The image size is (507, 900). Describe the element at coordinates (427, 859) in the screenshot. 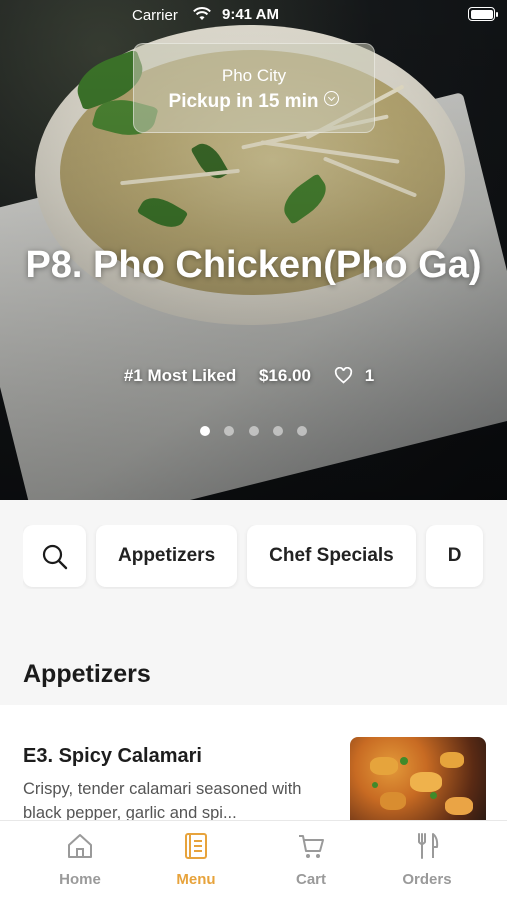

I see `tab-orders: Orders` at that location.